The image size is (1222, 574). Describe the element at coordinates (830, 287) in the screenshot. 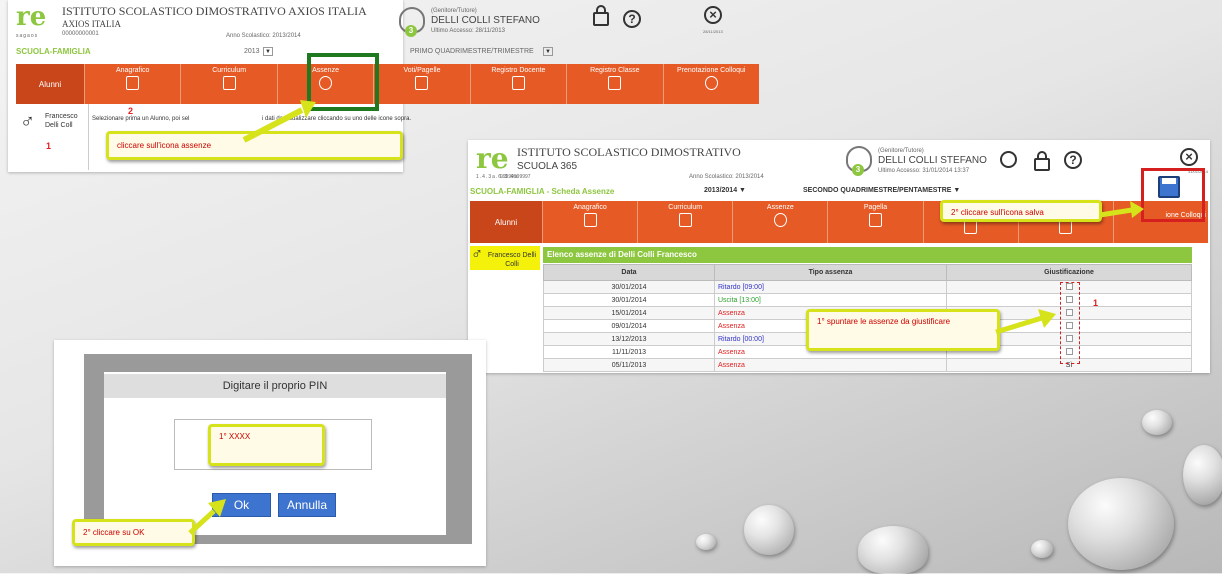

I see `row-type: Ritardo [09:00]` at that location.